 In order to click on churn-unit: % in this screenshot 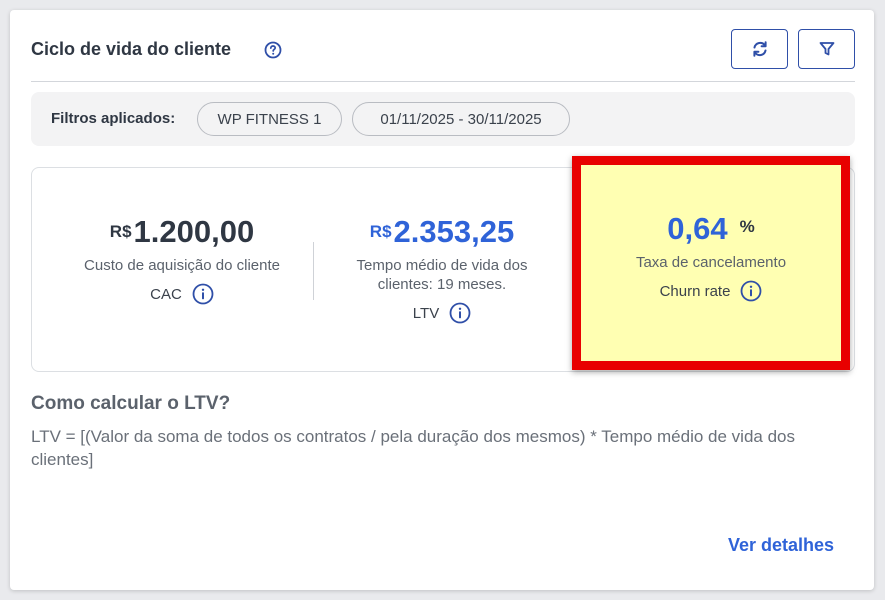, I will do `click(747, 226)`.